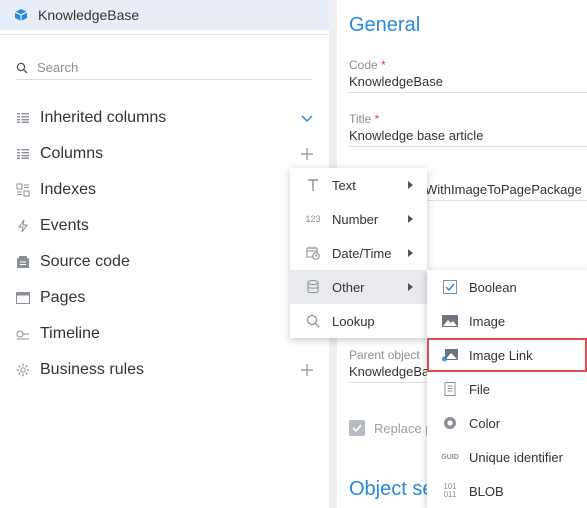  I want to click on menu-item-label: Lookup, so click(353, 321).